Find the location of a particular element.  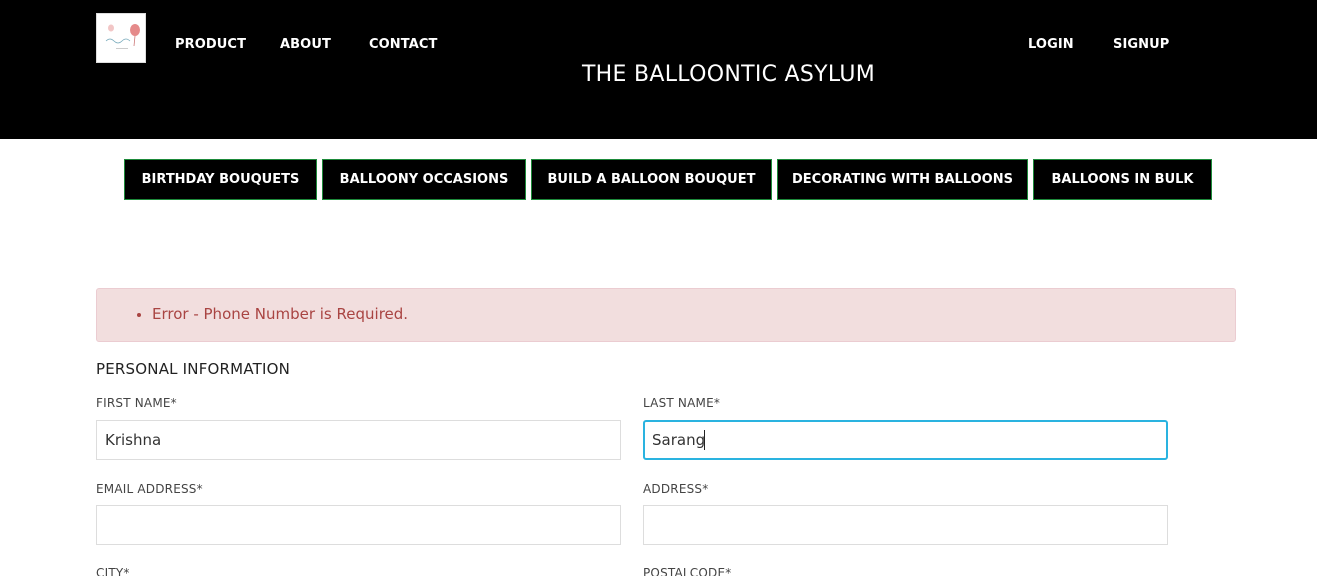

site-title: THE BALLOONTIC ASYLUM is located at coordinates (728, 74).